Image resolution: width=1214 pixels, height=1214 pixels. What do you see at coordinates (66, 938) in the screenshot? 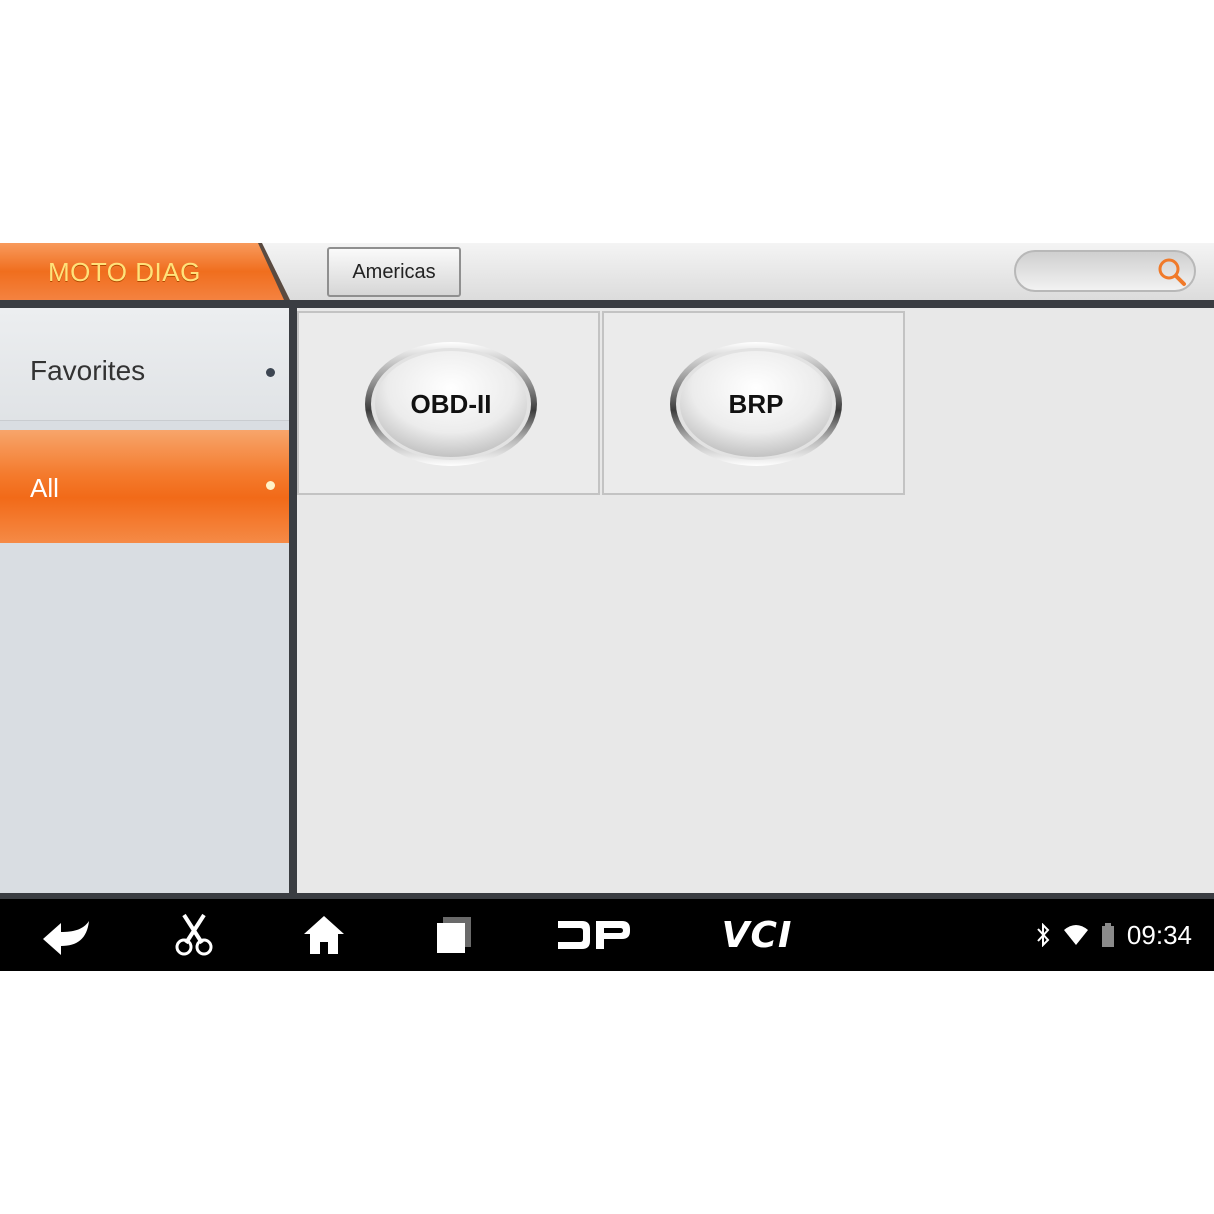
I see `back-icon` at bounding box center [66, 938].